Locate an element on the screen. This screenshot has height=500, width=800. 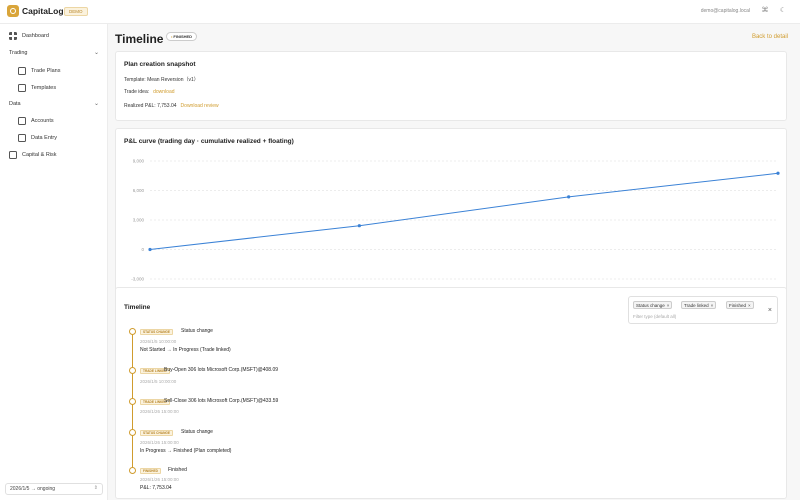
status-badge: •FINISHED is located at coordinates (182, 36).